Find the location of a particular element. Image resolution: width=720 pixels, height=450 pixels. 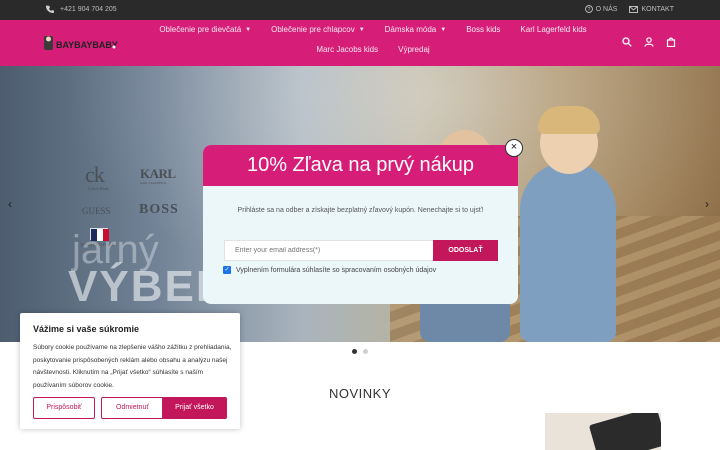

email-field is located at coordinates (329, 250).